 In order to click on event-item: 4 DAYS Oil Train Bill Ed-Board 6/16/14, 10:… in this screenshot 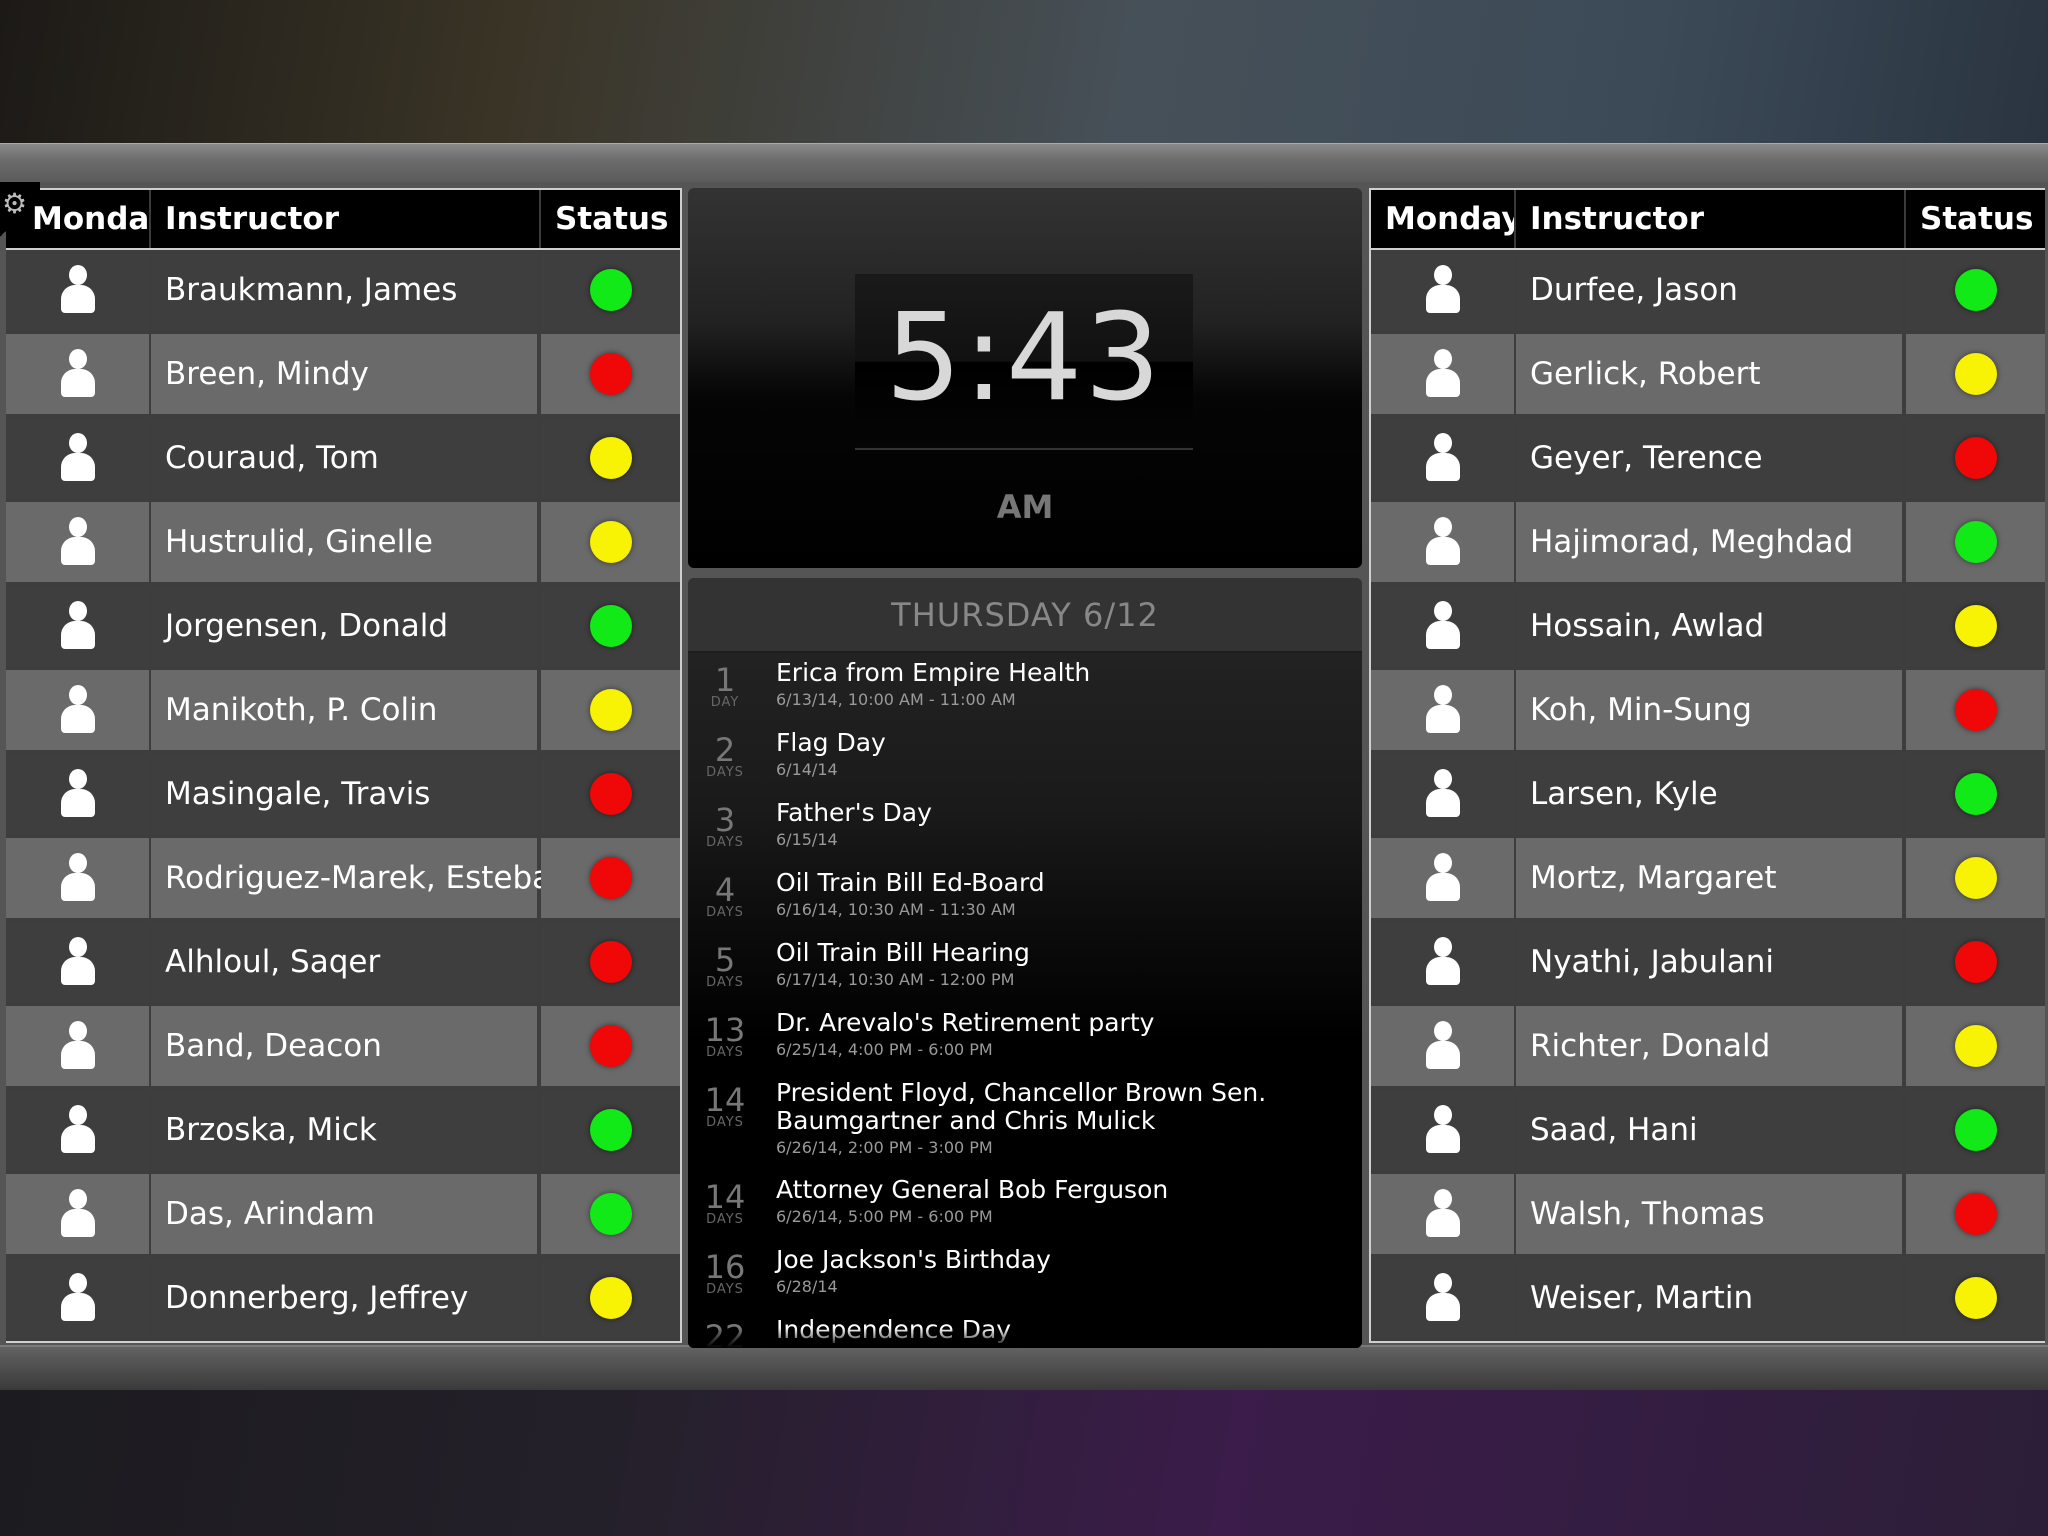, I will do `click(1025, 904)`.